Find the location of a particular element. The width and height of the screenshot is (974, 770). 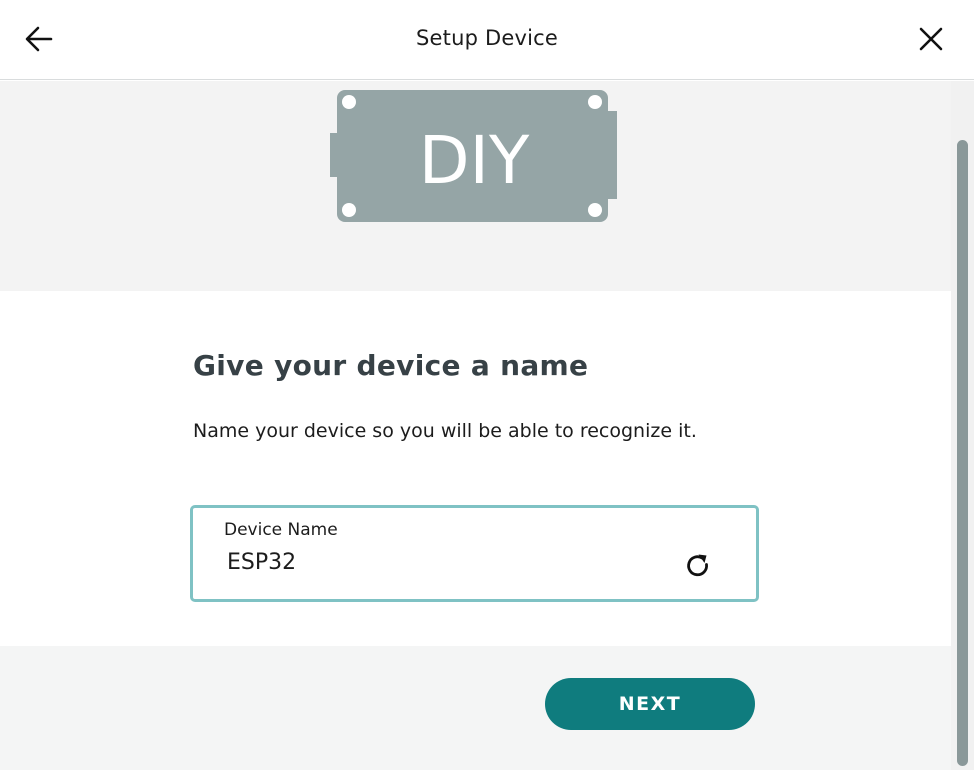

form-title: Give your device a name is located at coordinates (391, 365).